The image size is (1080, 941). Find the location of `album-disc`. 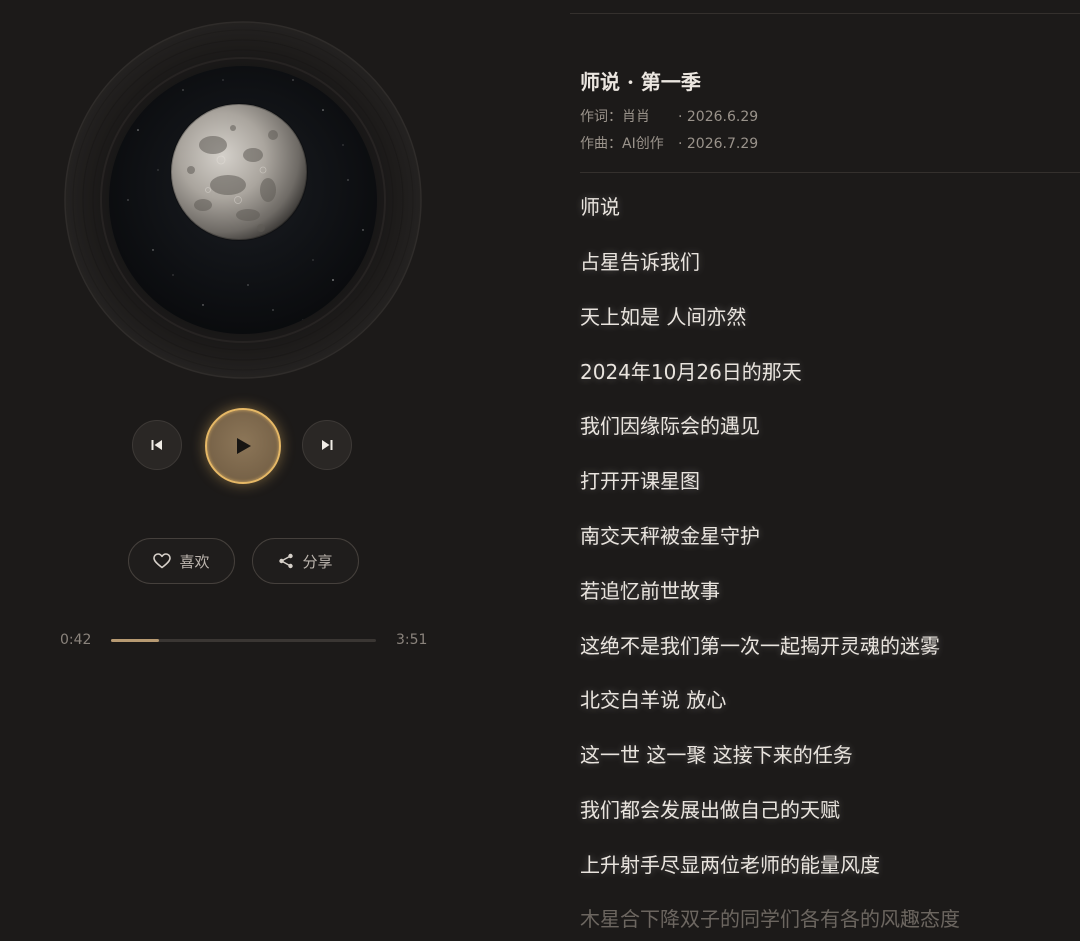

album-disc is located at coordinates (243, 200).